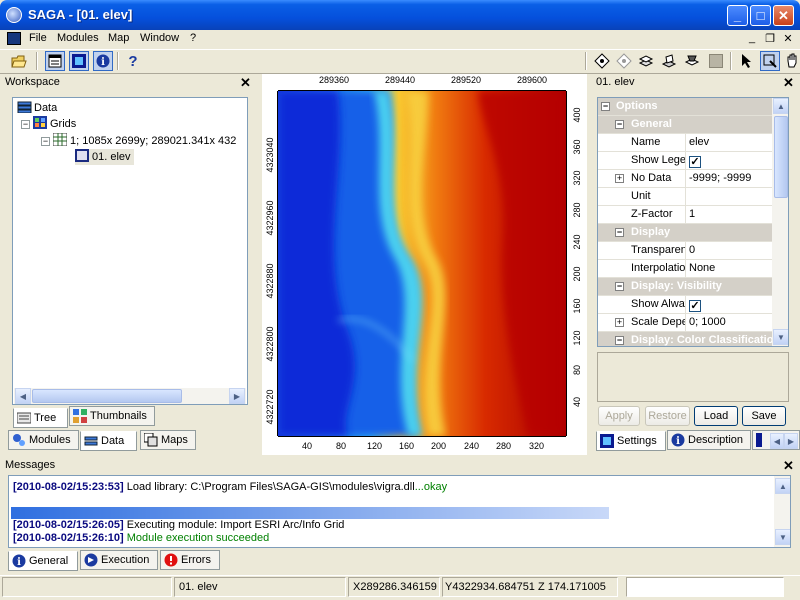 The height and width of the screenshot is (600, 800). What do you see at coordinates (619, 416) in the screenshot?
I see `apply-button: Apply` at bounding box center [619, 416].